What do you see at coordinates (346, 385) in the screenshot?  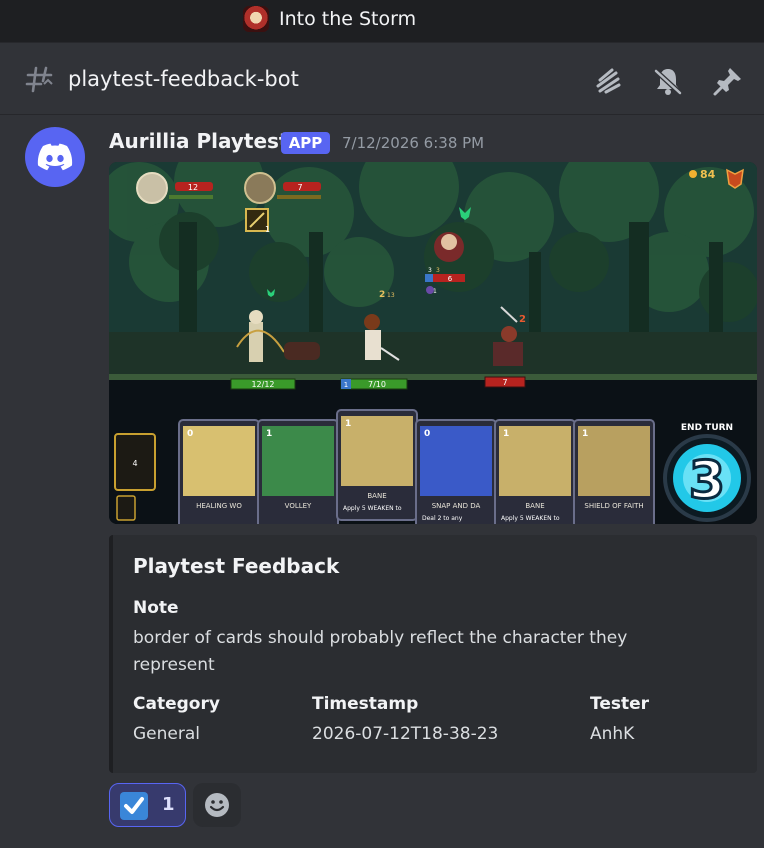 I see `hero-block: 1` at bounding box center [346, 385].